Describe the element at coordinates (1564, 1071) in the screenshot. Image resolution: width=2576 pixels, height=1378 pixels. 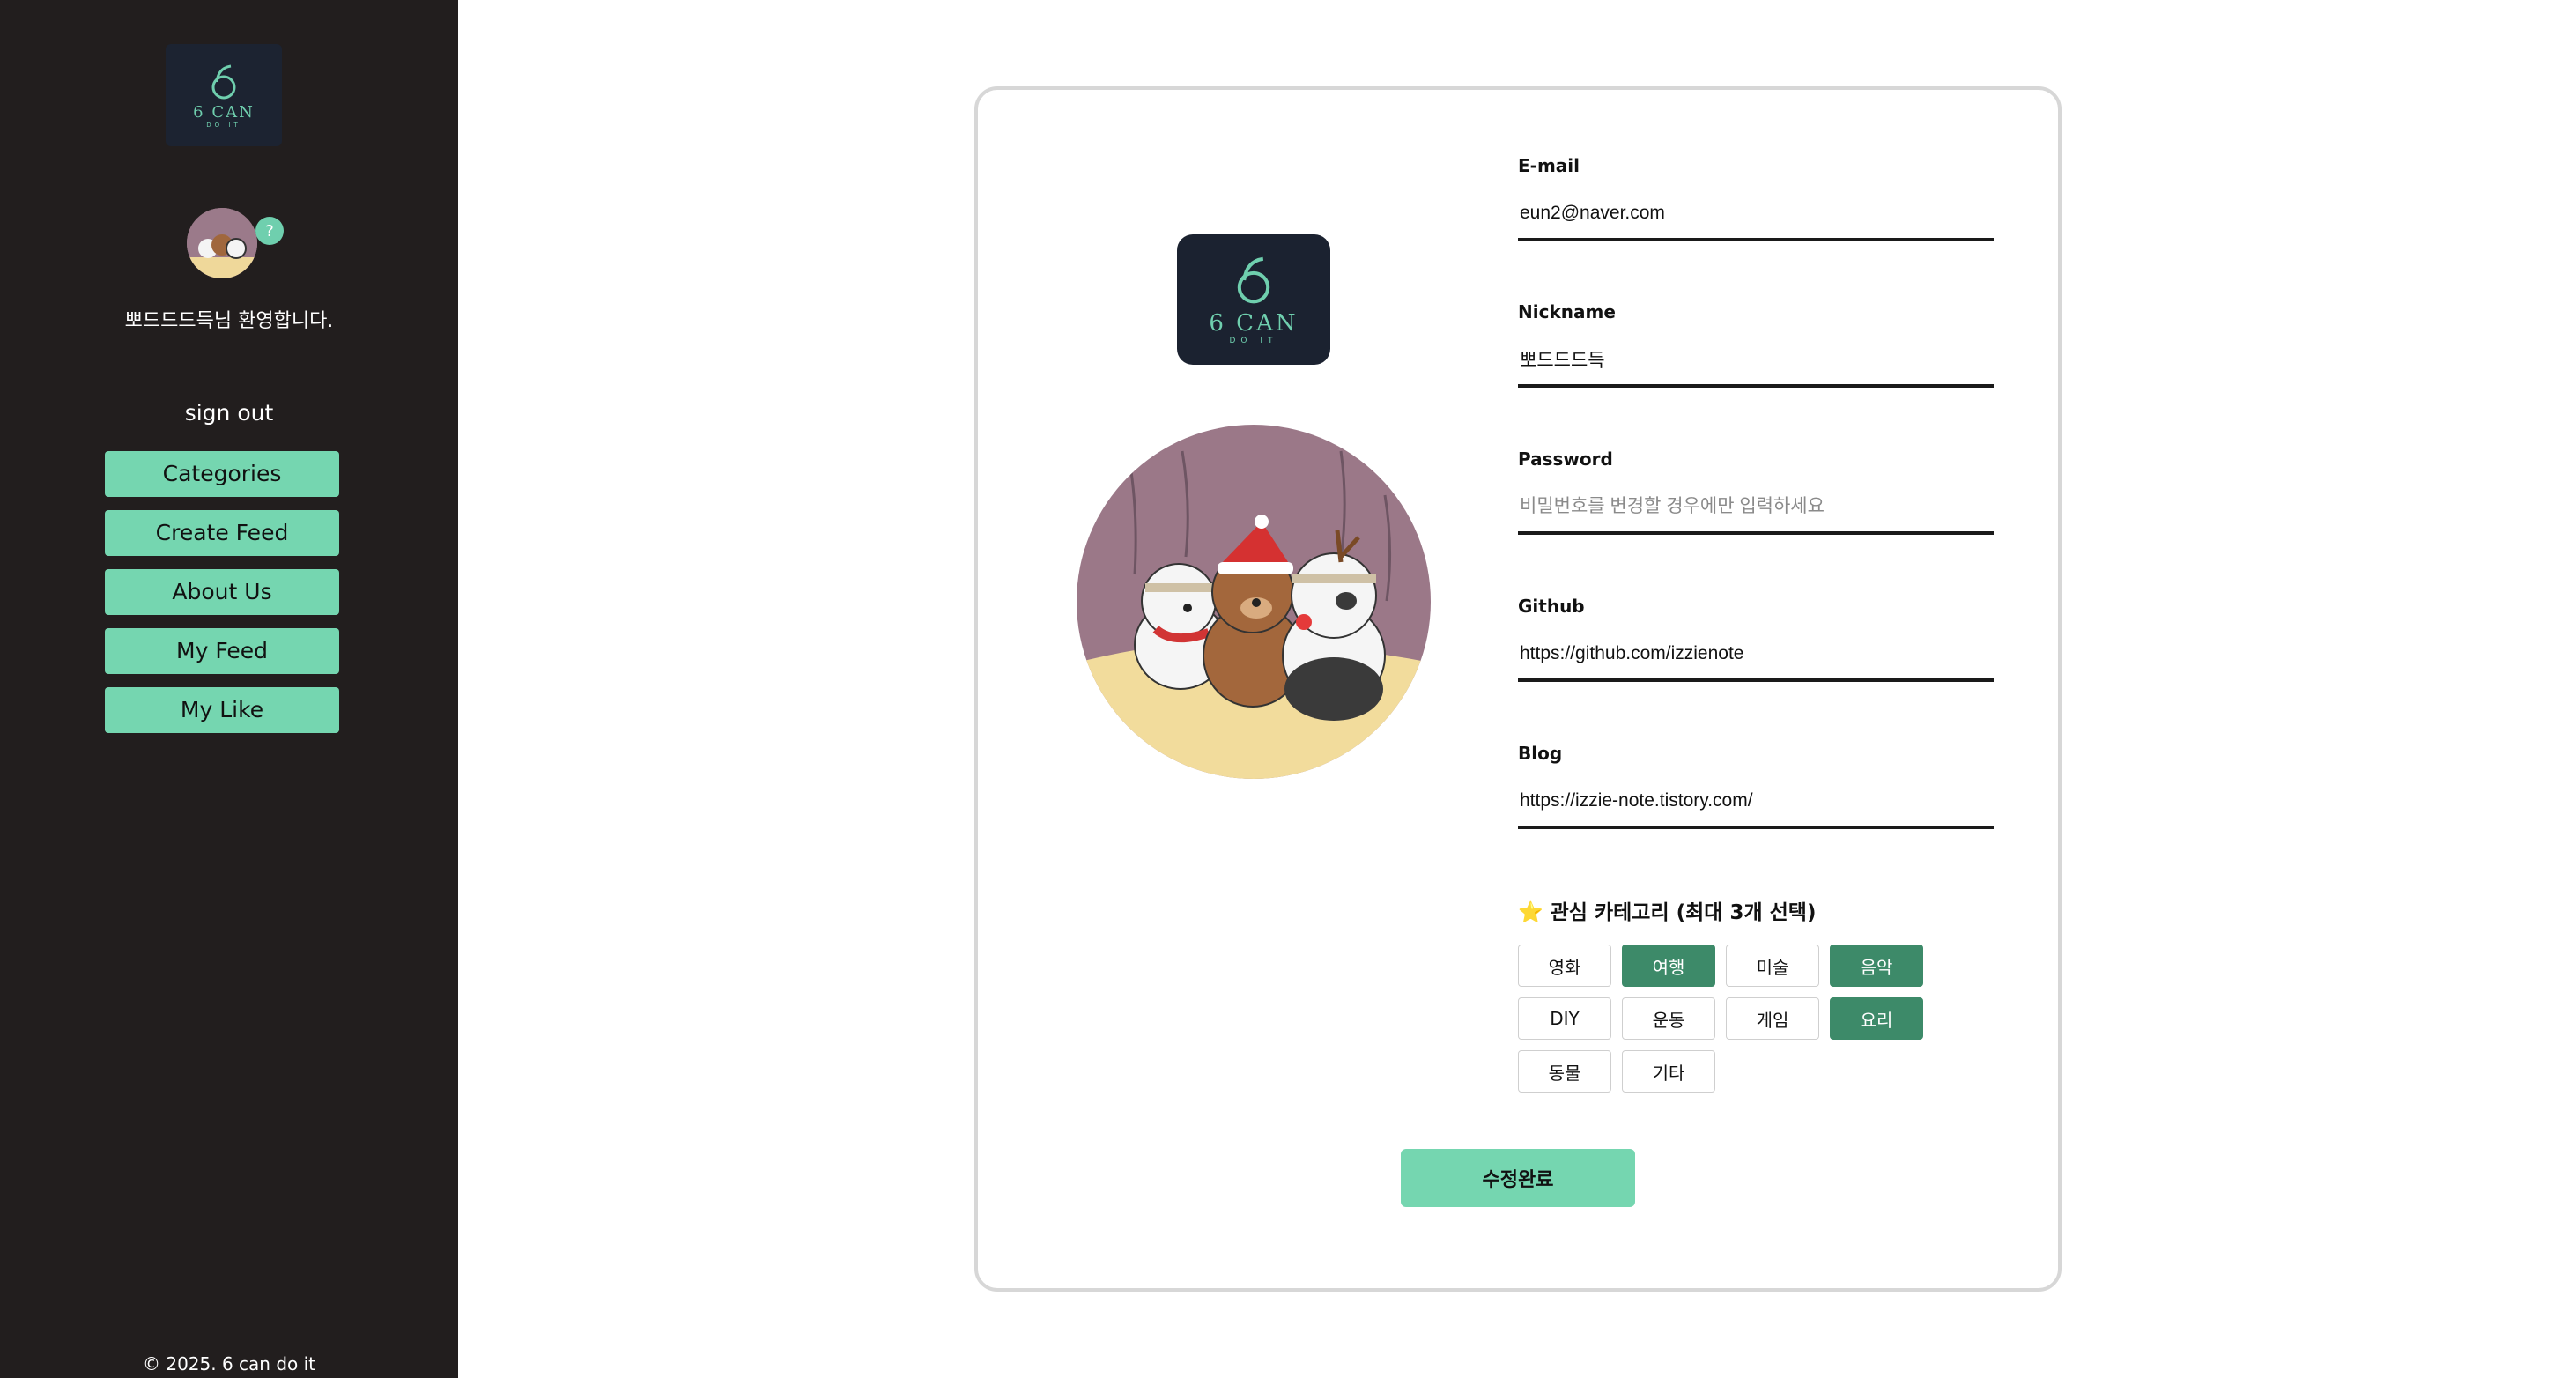
I see `category-animal-button: 동물` at that location.